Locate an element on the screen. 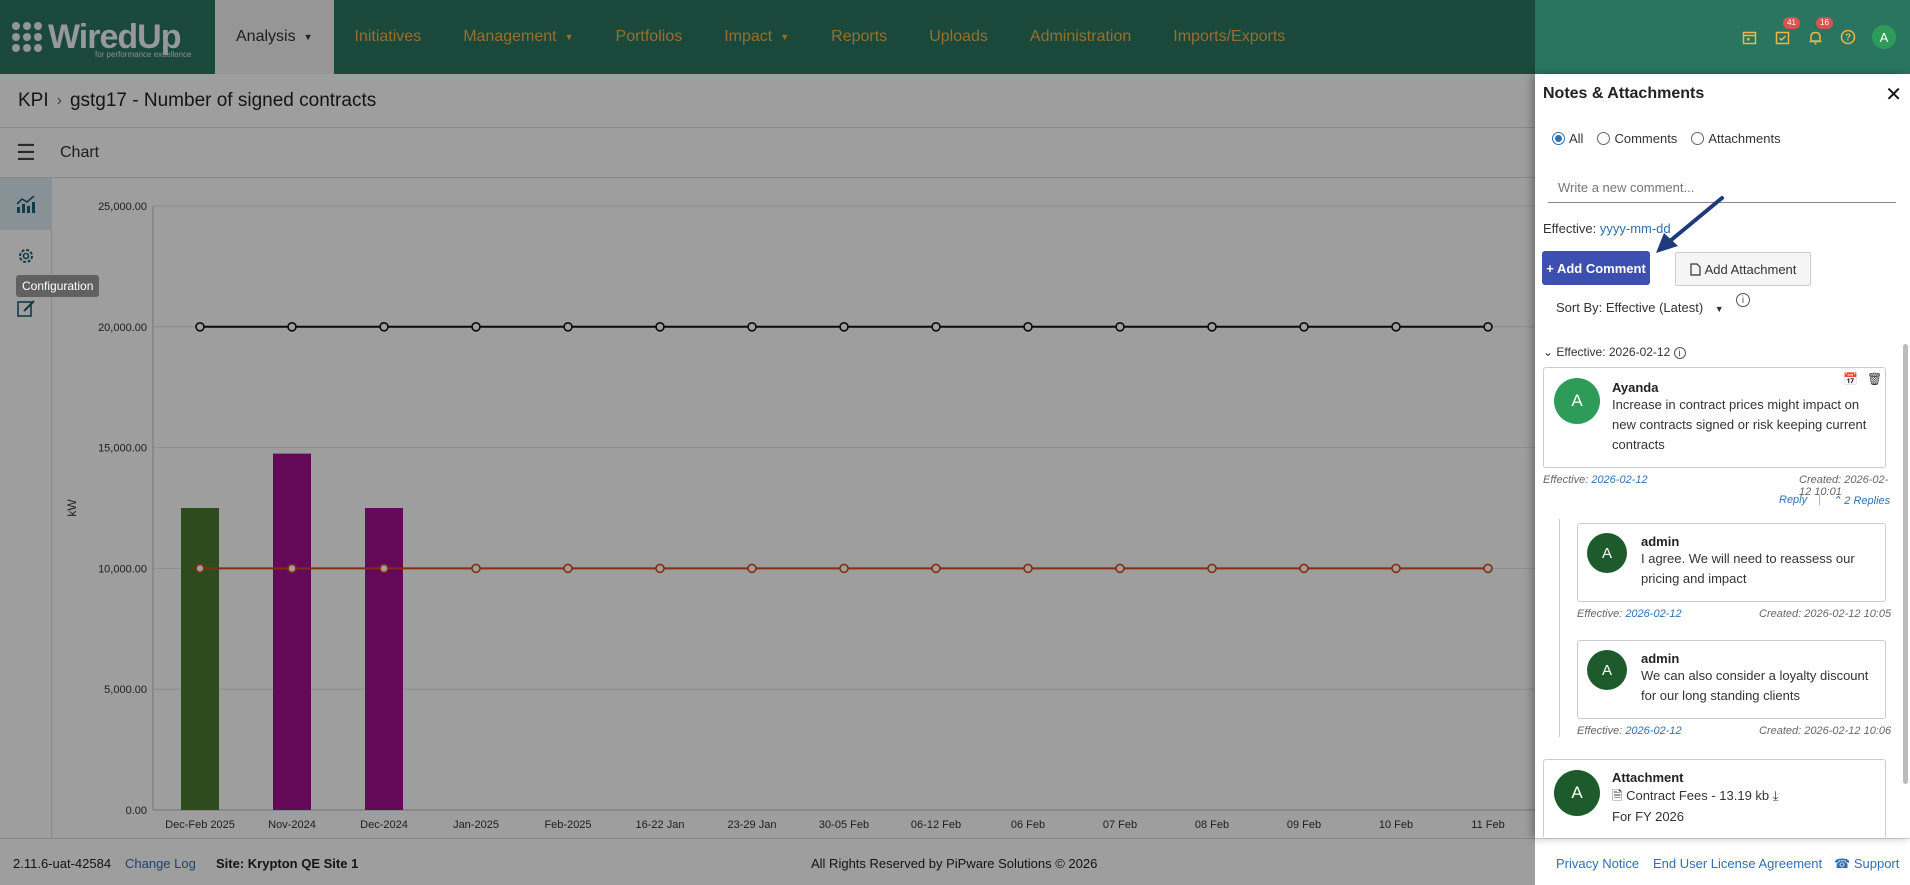  reply-created: Created: 2026-02-12 10:05 is located at coordinates (1825, 614).